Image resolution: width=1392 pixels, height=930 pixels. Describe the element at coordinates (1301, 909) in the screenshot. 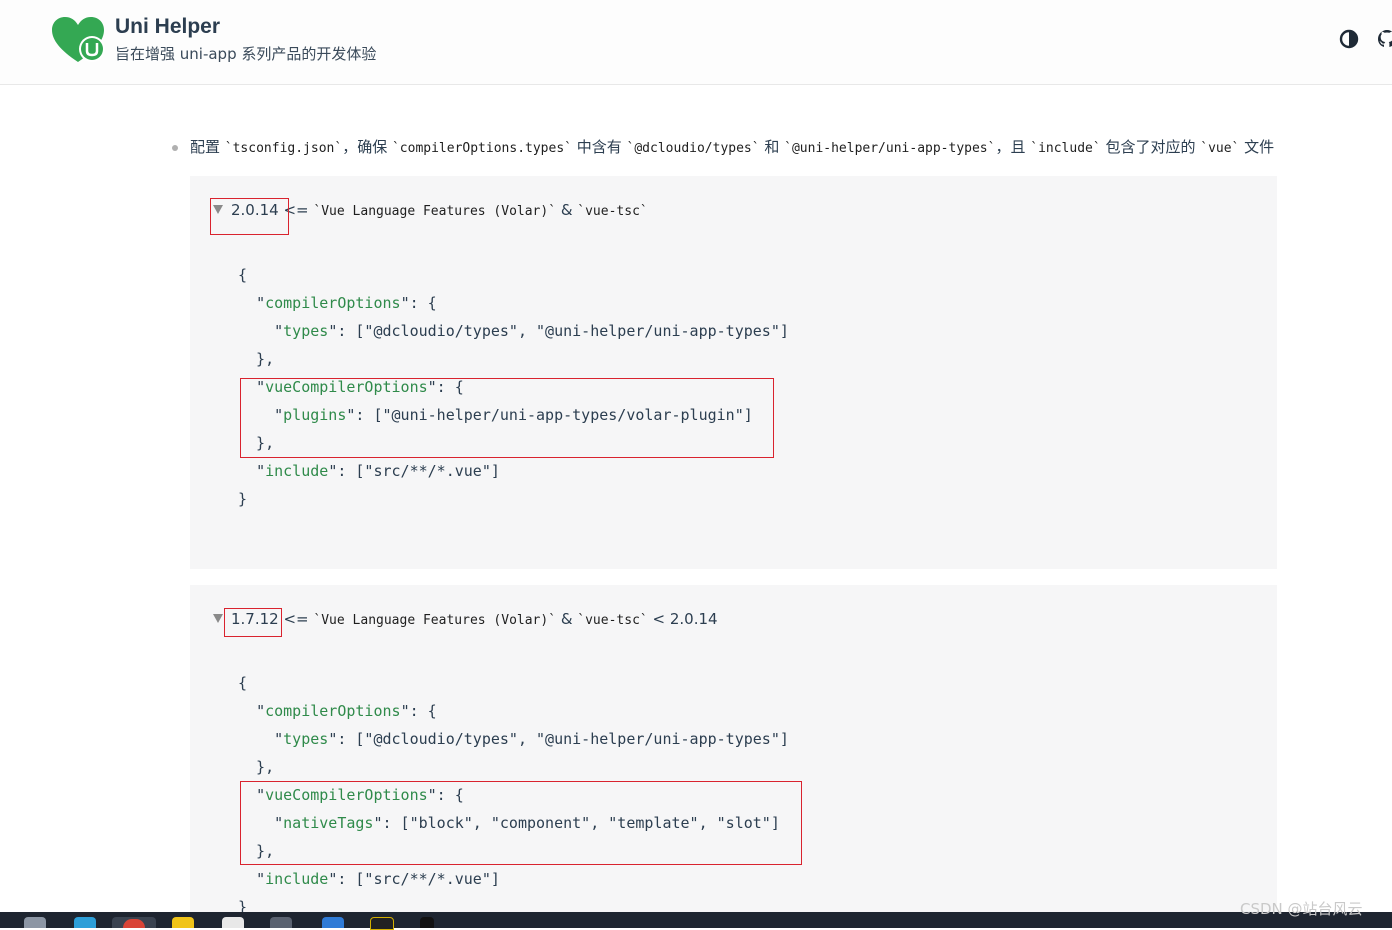

I see `csdn-watermark: CSDN @站台风云` at that location.